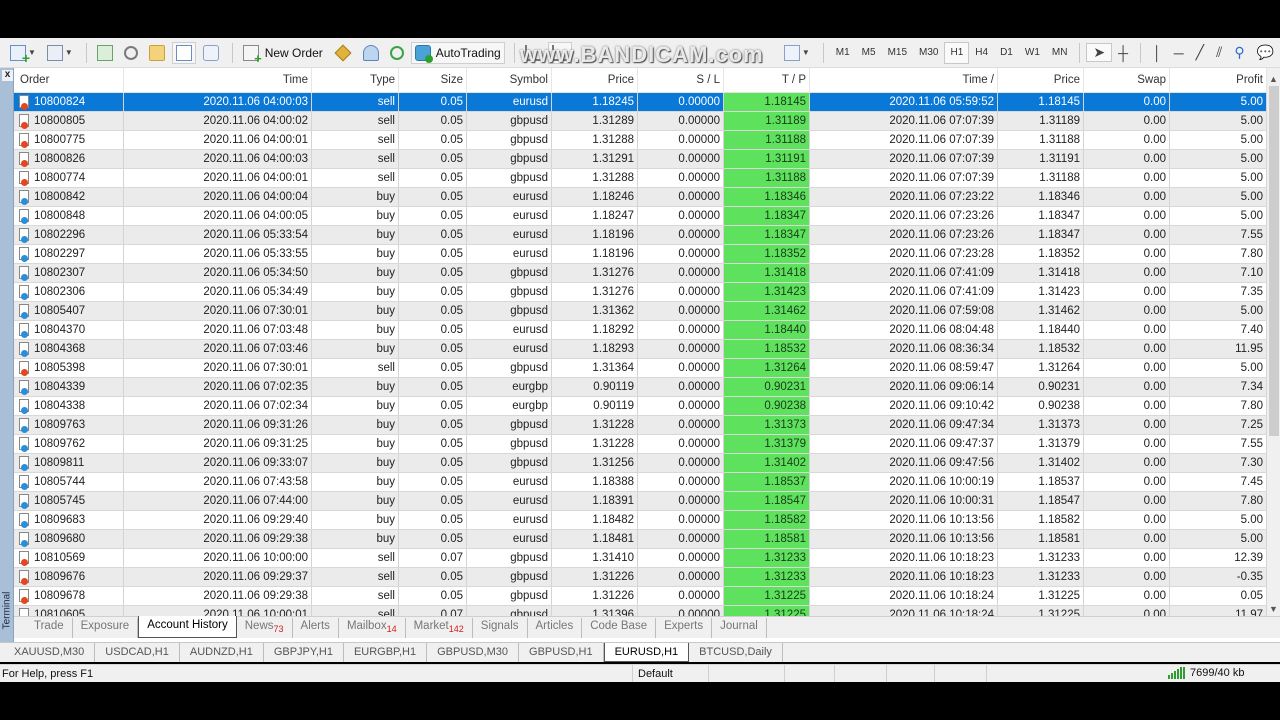 This screenshot has width=1280, height=720. What do you see at coordinates (433, 80) in the screenshot?
I see `col-size: Size` at bounding box center [433, 80].